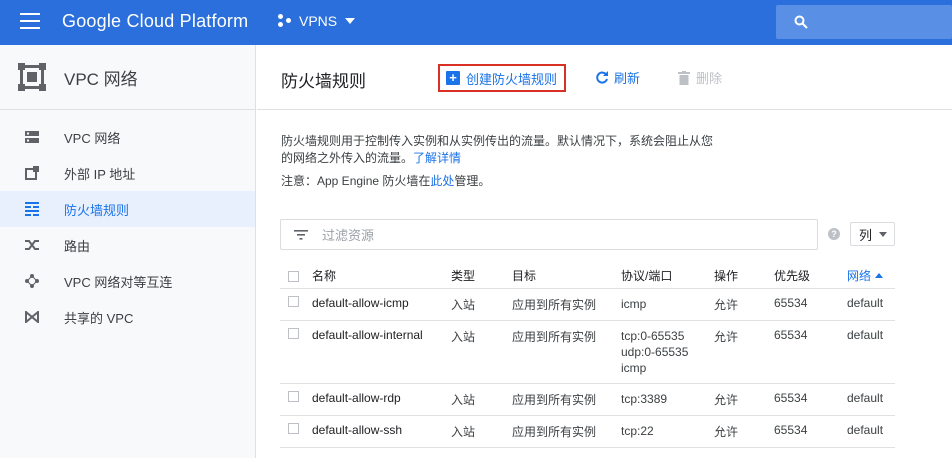 The width and height of the screenshot is (952, 458). Describe the element at coordinates (653, 335) in the screenshot. I see `port-entry: tcp:0-65535` at that location.